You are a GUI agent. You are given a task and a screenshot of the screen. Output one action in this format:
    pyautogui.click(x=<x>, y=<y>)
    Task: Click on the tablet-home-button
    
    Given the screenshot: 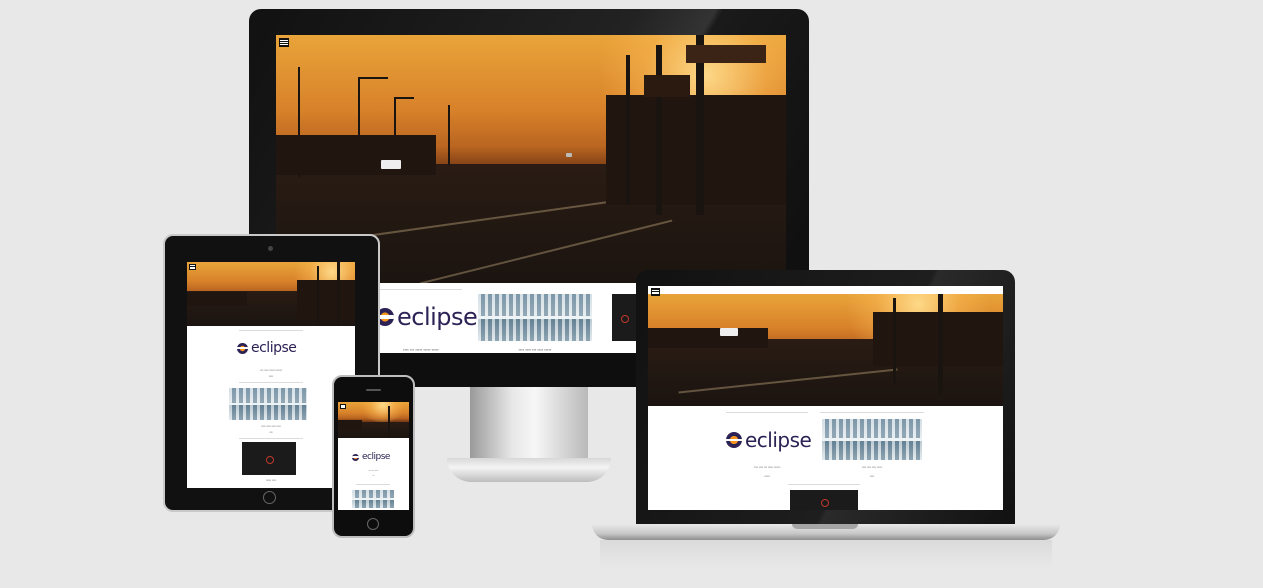 What is the action you would take?
    pyautogui.click(x=269, y=497)
    